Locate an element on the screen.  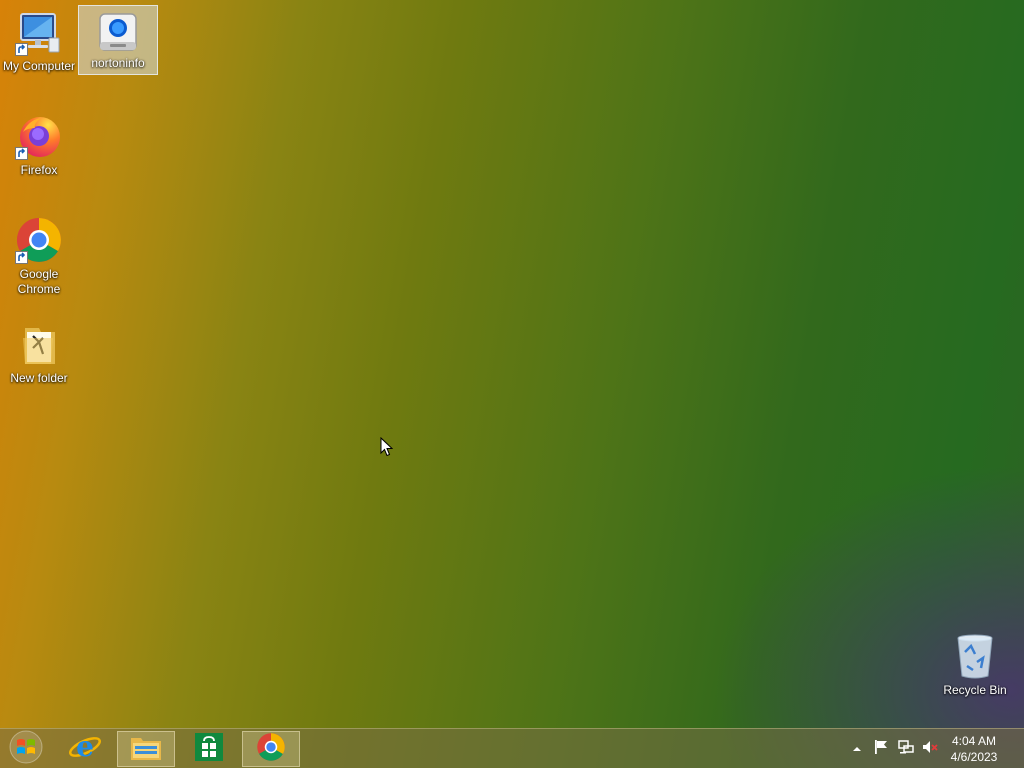
recycle-bin-icon is located at coordinates (975, 656).